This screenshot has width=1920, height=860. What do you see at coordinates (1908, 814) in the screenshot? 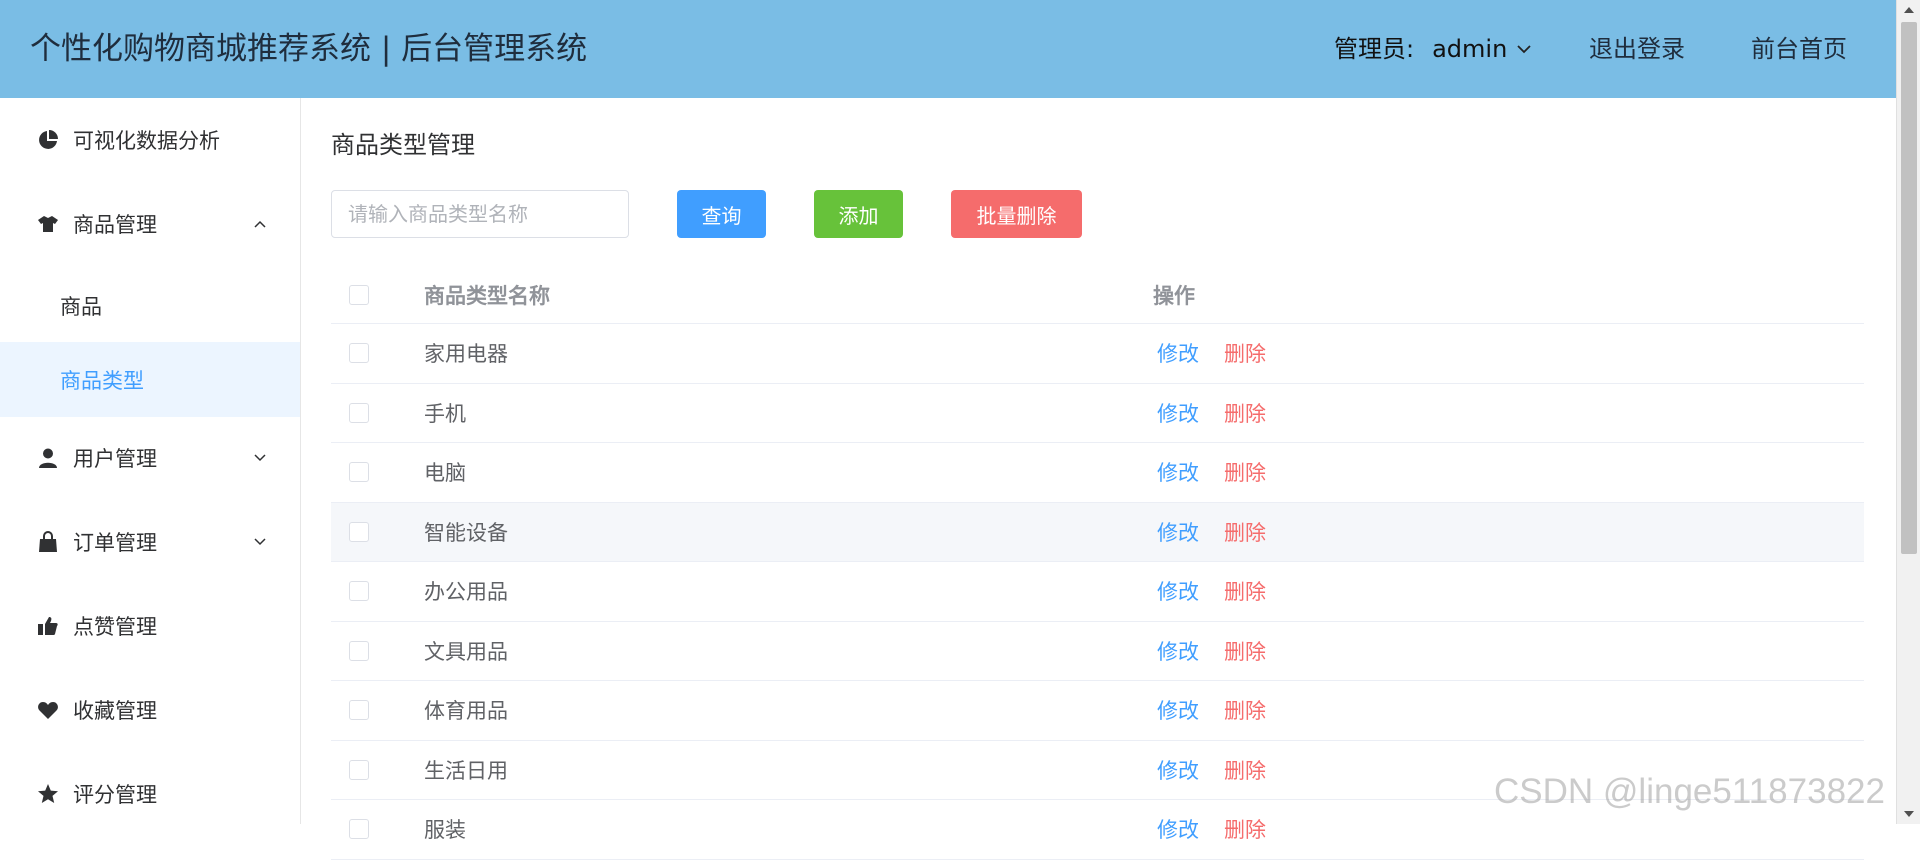
I see `scroll-down-arrow-icon` at bounding box center [1908, 814].